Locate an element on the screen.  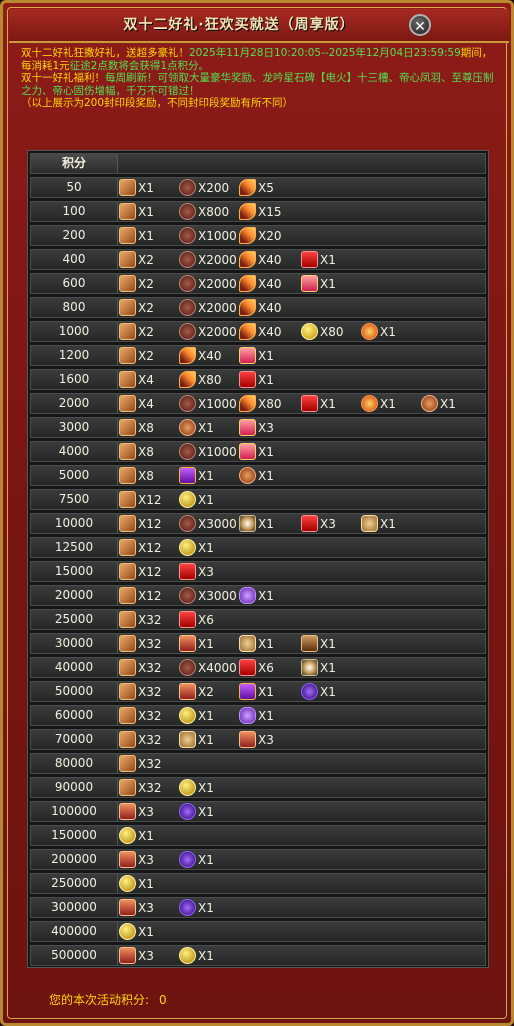
close-button: ✕ is located at coordinates (420, 25).